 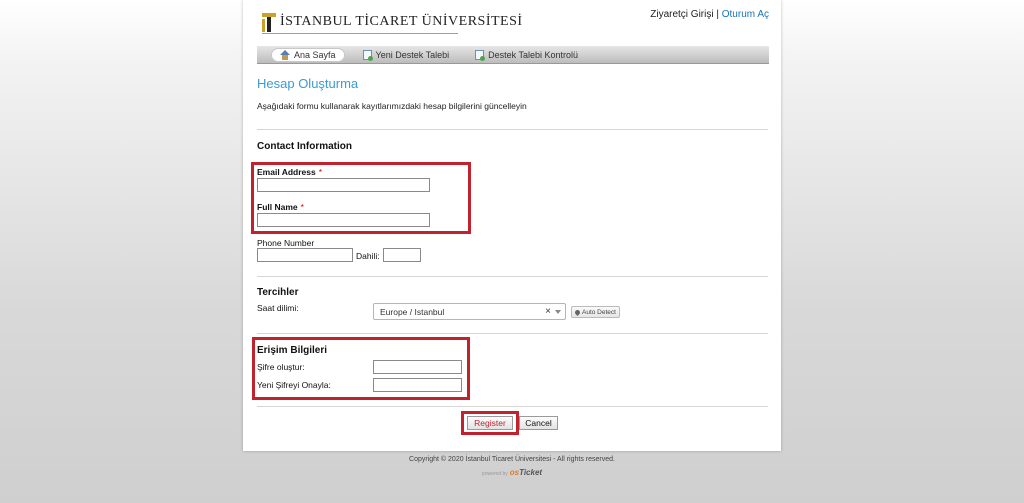 I want to click on university-logo: İSTANBUL TİCARET ÜNİVERSİTESİ, so click(x=392, y=23).